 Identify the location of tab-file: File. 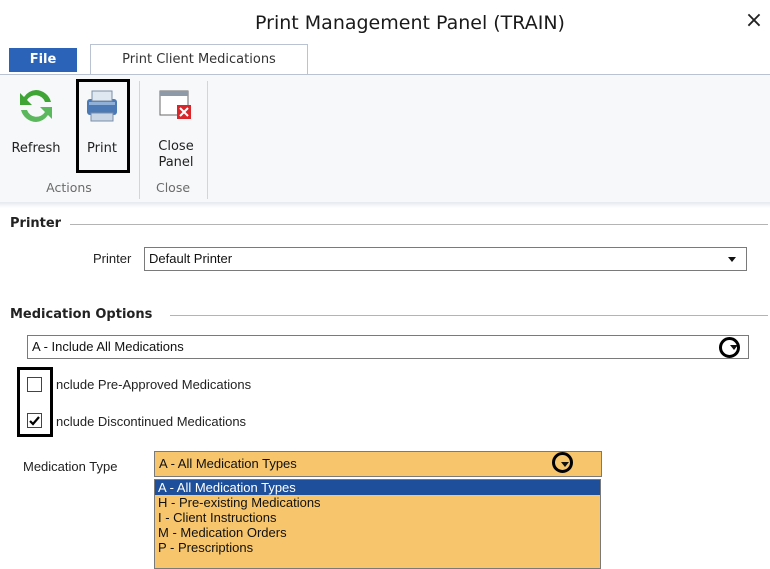
(43, 60).